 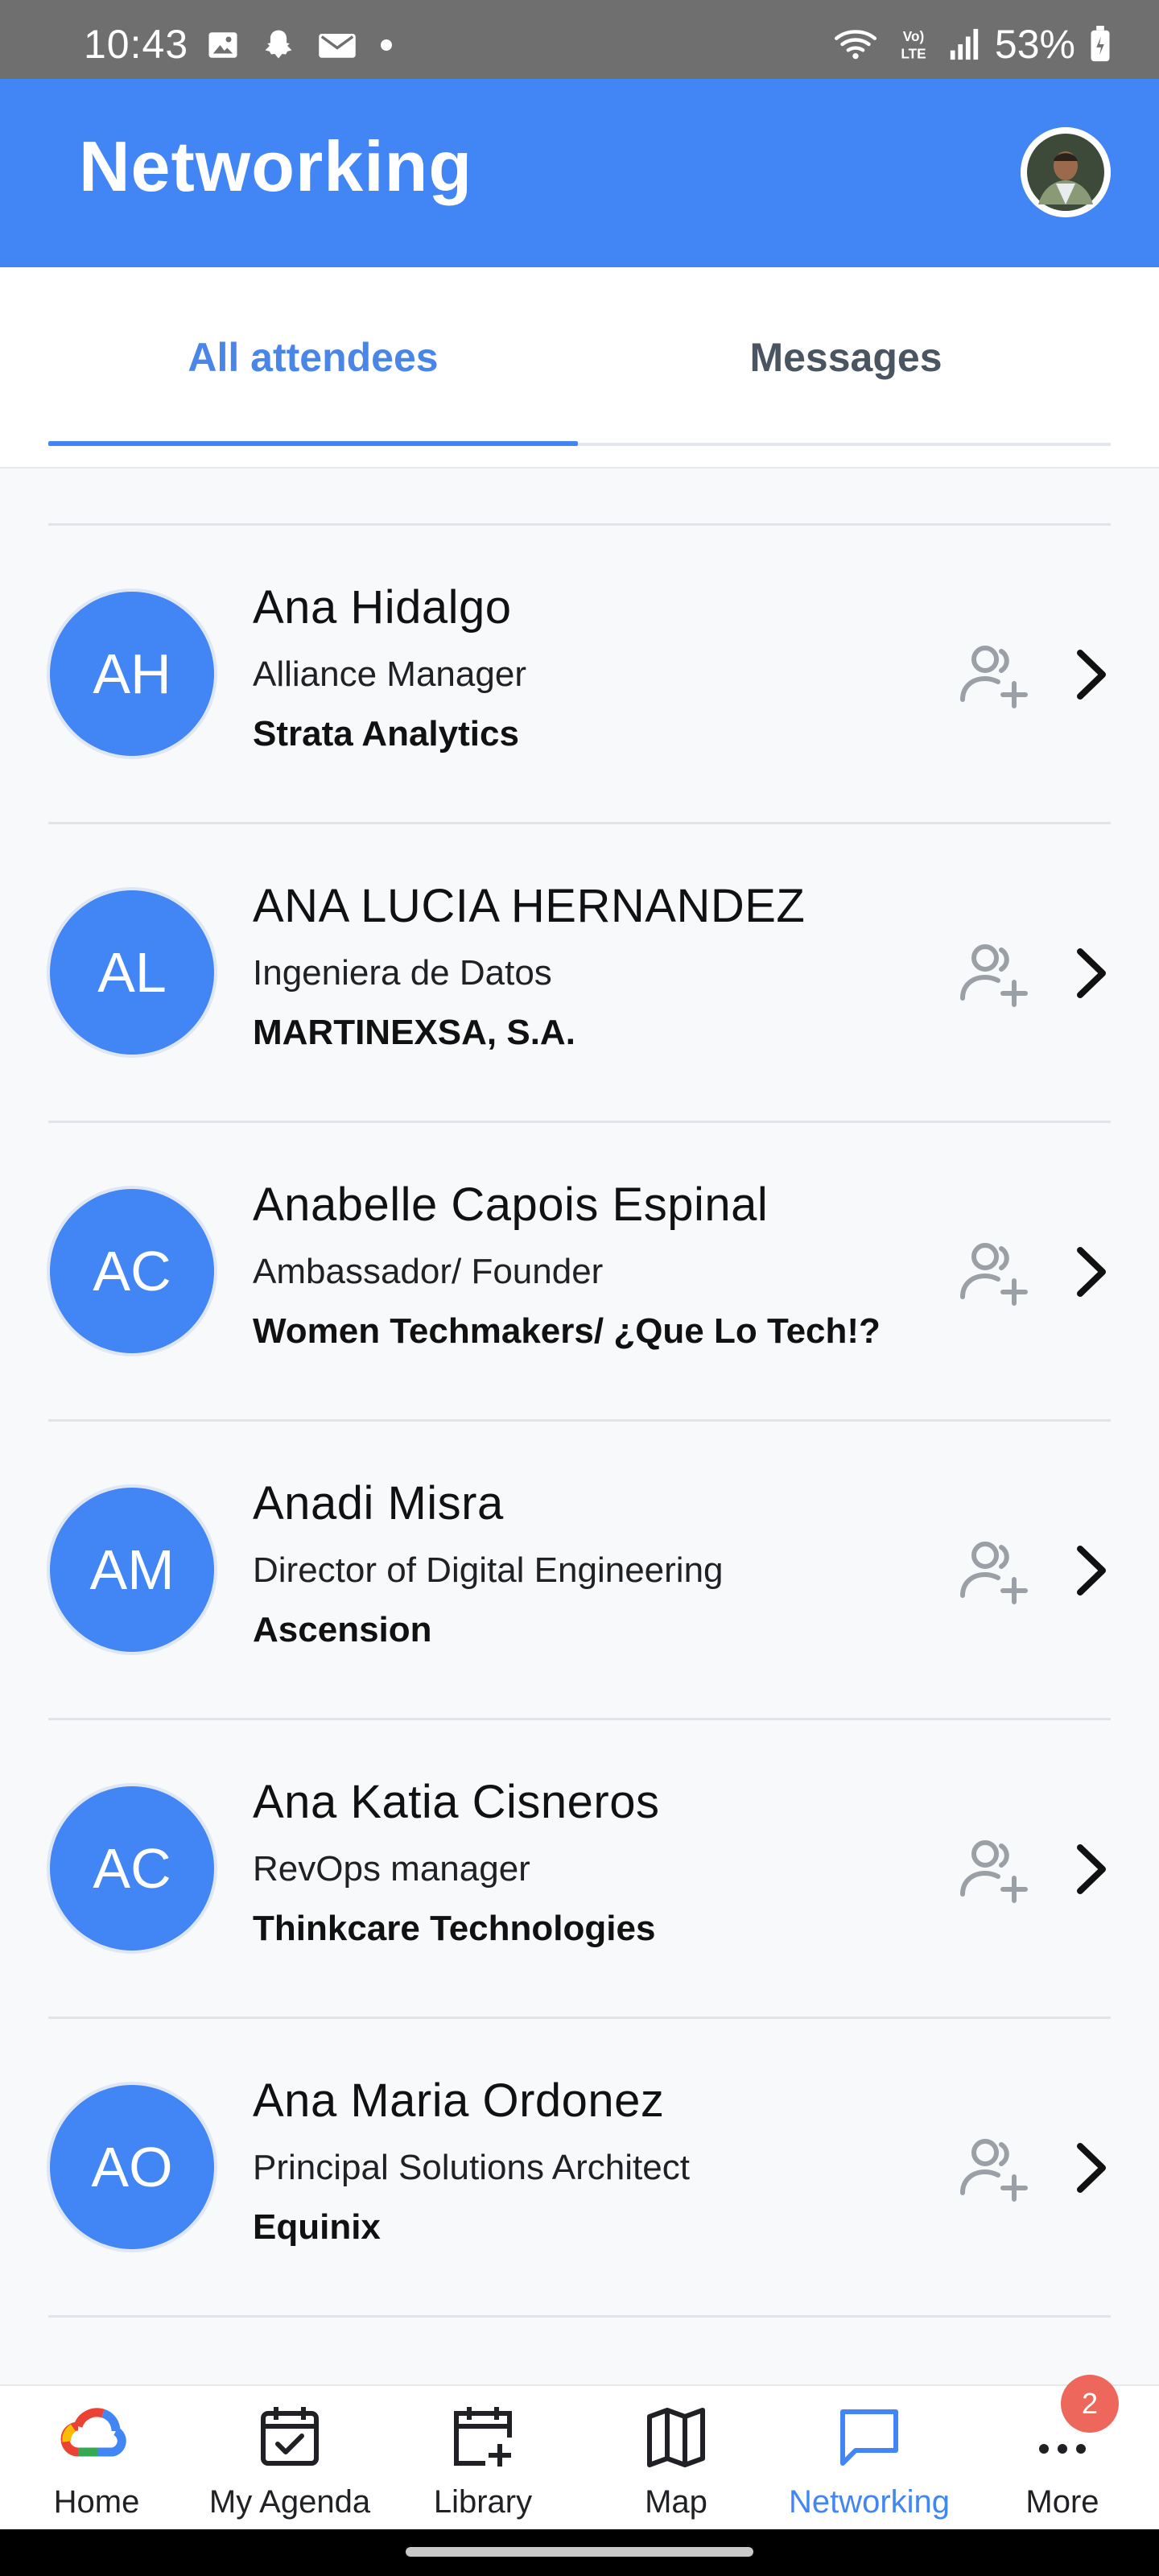 I want to click on system-navigation-bar, so click(x=579, y=2552).